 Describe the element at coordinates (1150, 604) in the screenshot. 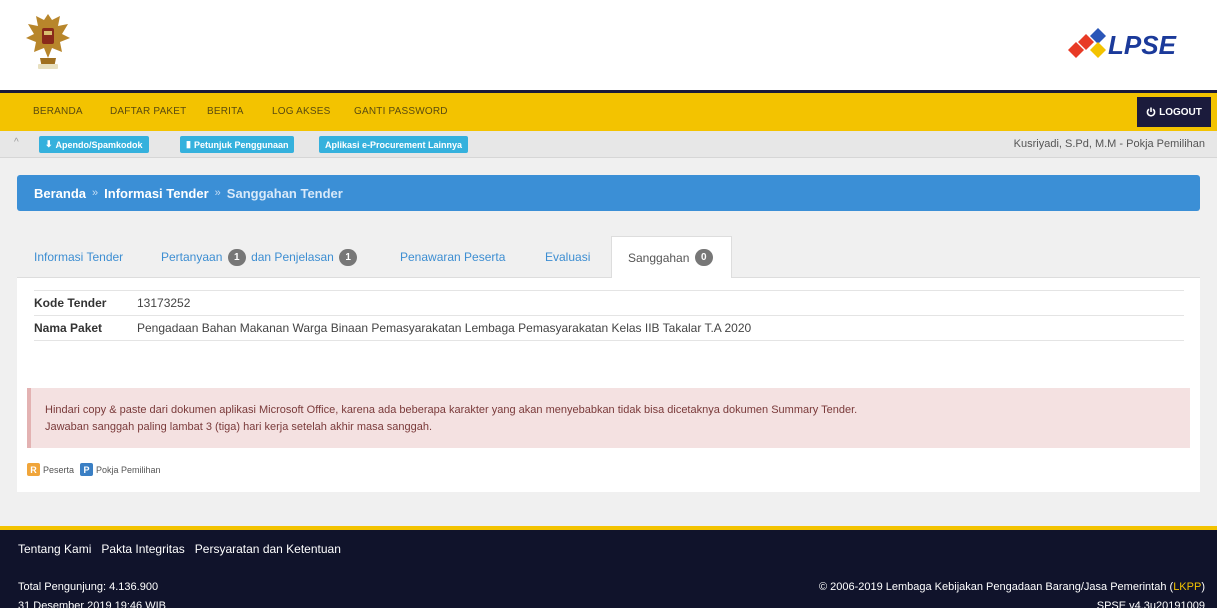

I see `version-text: SPSE v4.3u20191009` at that location.